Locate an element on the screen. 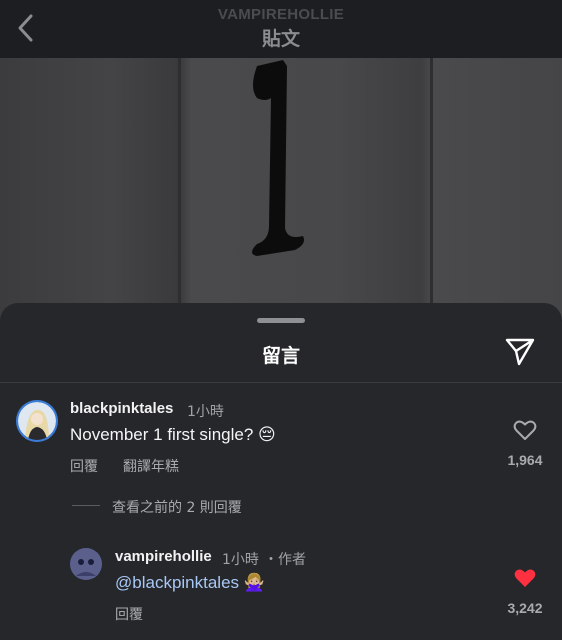  comment-text: November 1 first single? 😔 is located at coordinates (173, 434).